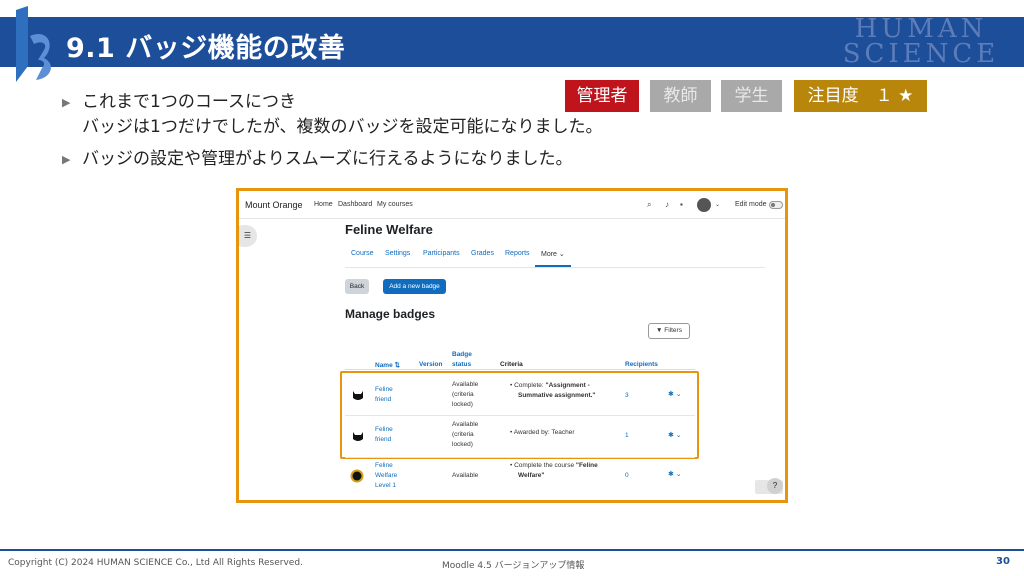 The width and height of the screenshot is (1024, 576). I want to click on tag-attention-level: 注目度 １ ★, so click(860, 96).